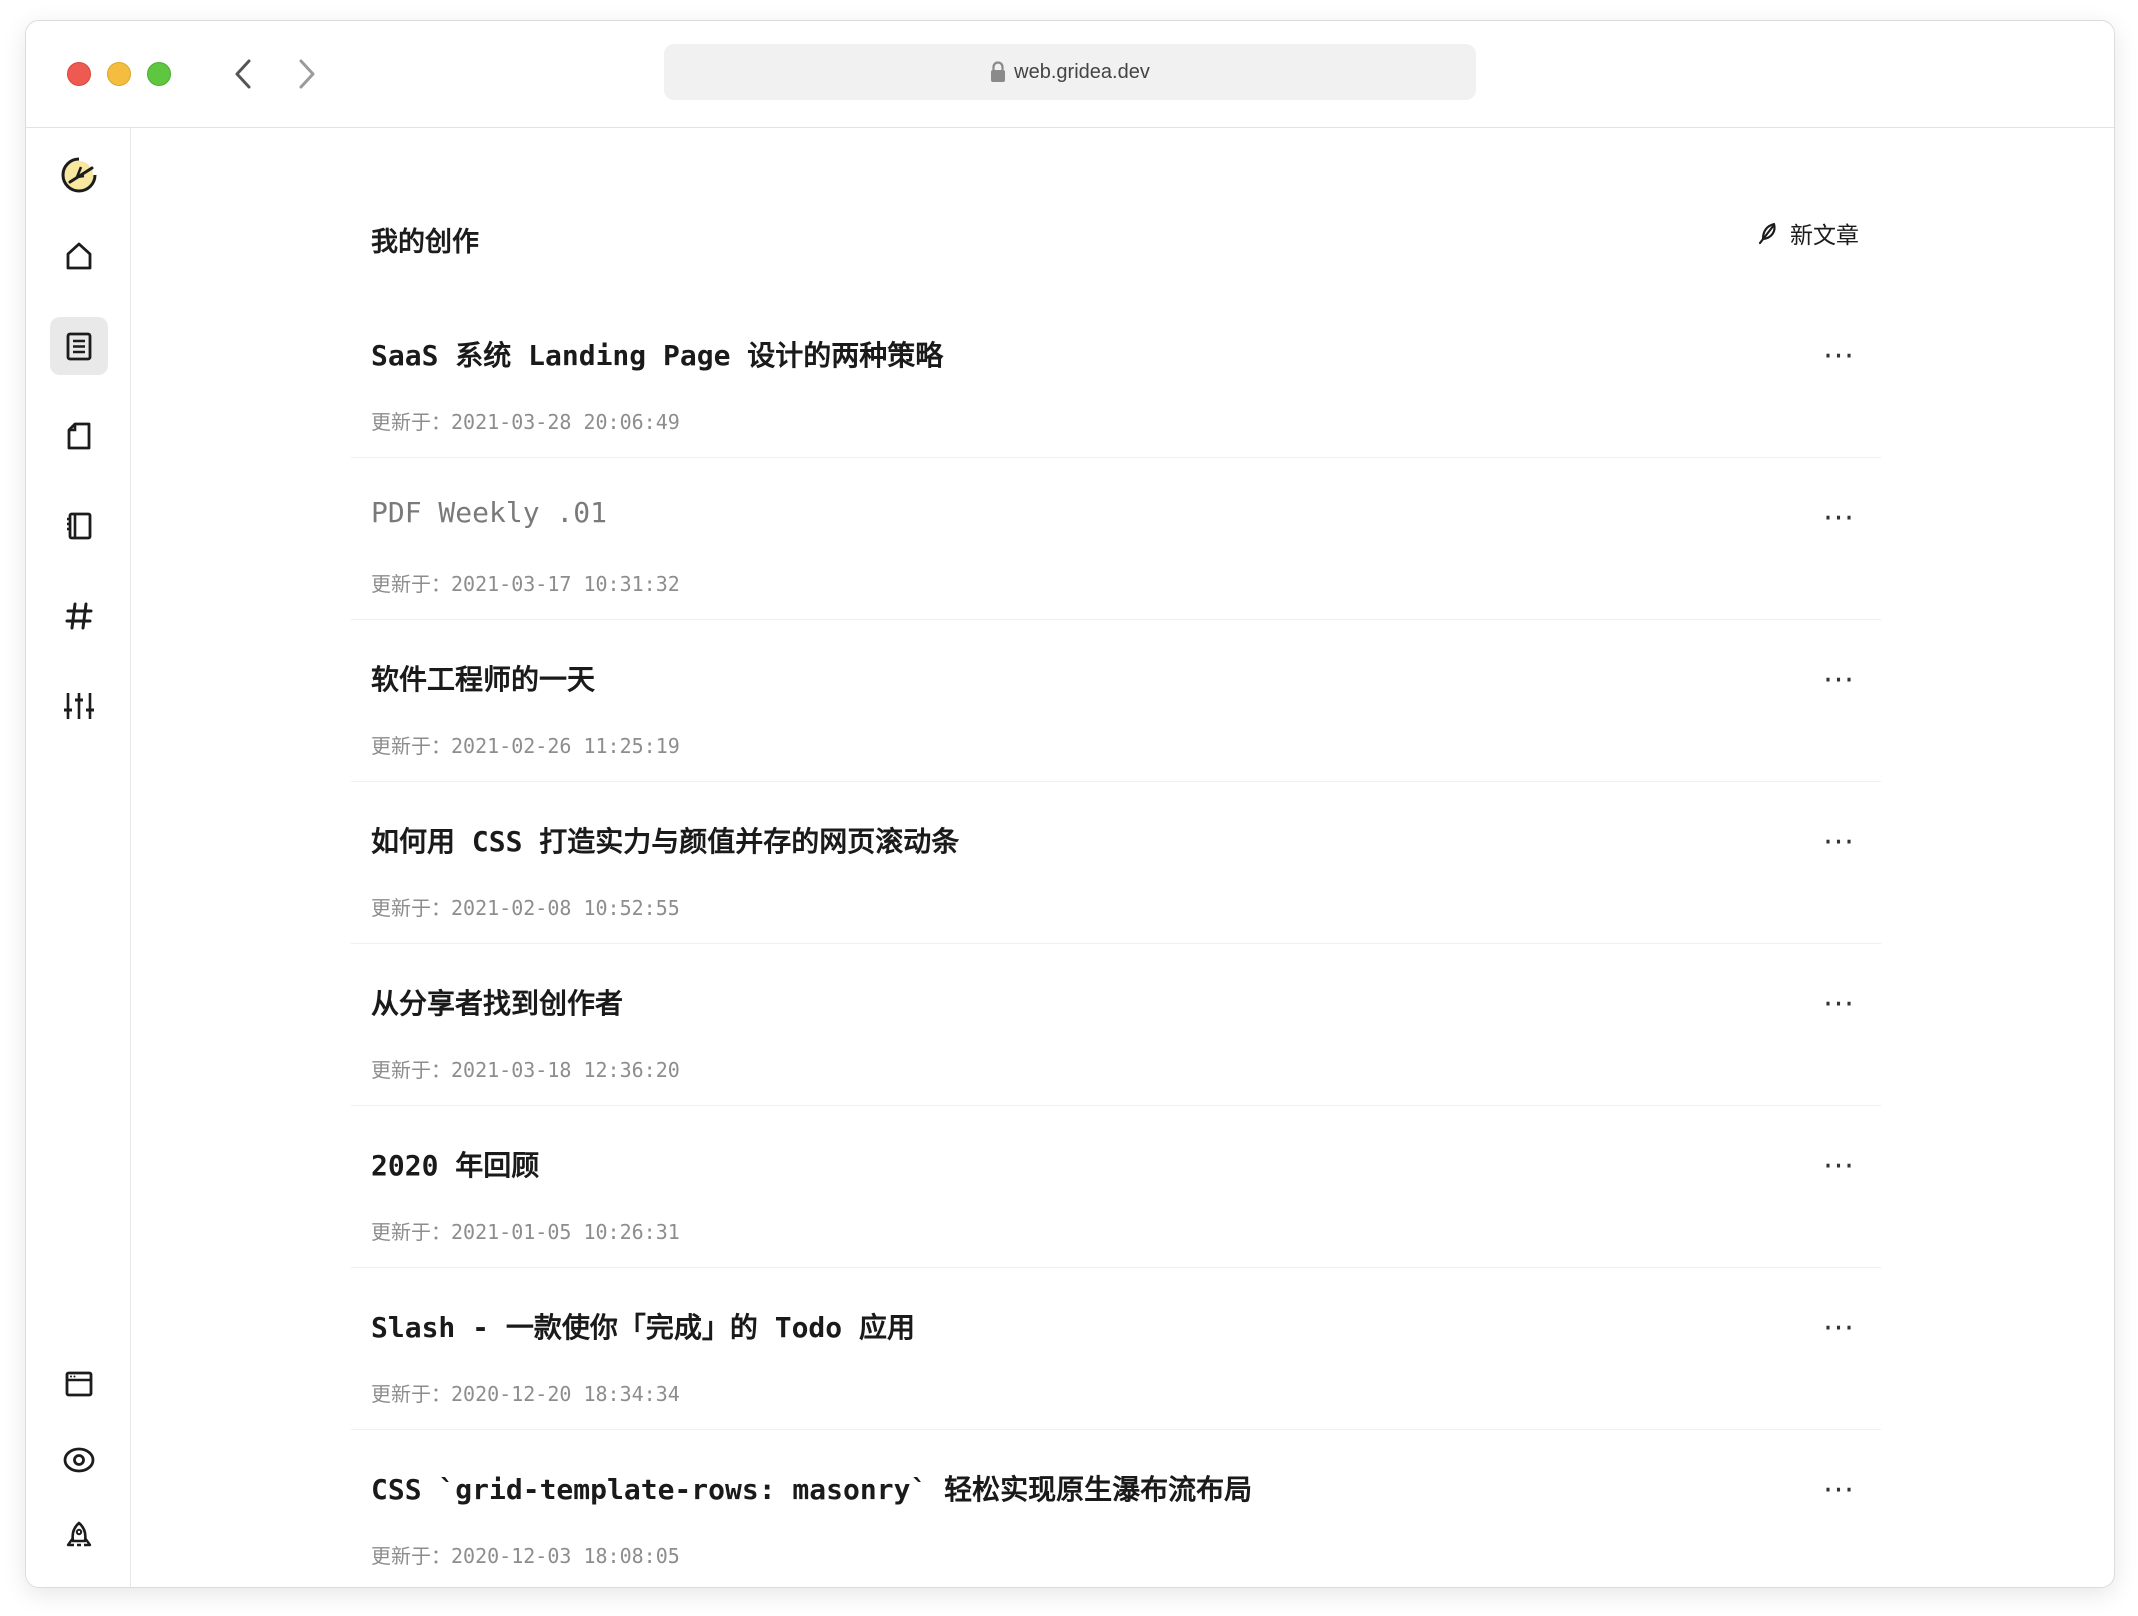  I want to click on post-item: 2020 年回顾 更新于：2021-01-05 10:26:31 ···, so click(1116, 1187).